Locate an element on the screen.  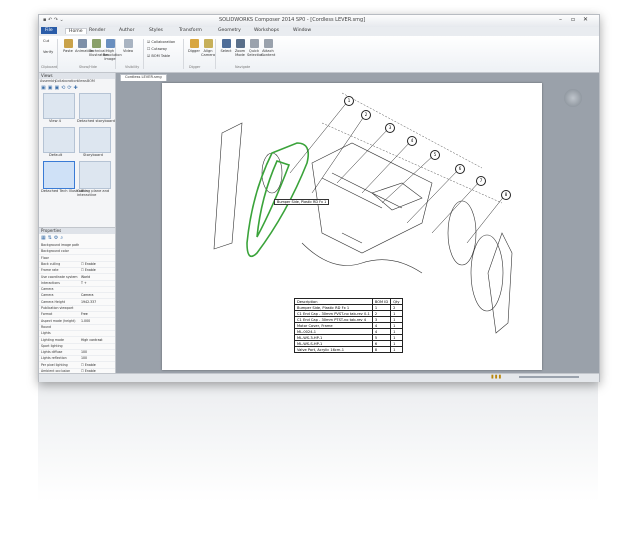
tab-workshops: Workshops is located at coordinates (266, 30).